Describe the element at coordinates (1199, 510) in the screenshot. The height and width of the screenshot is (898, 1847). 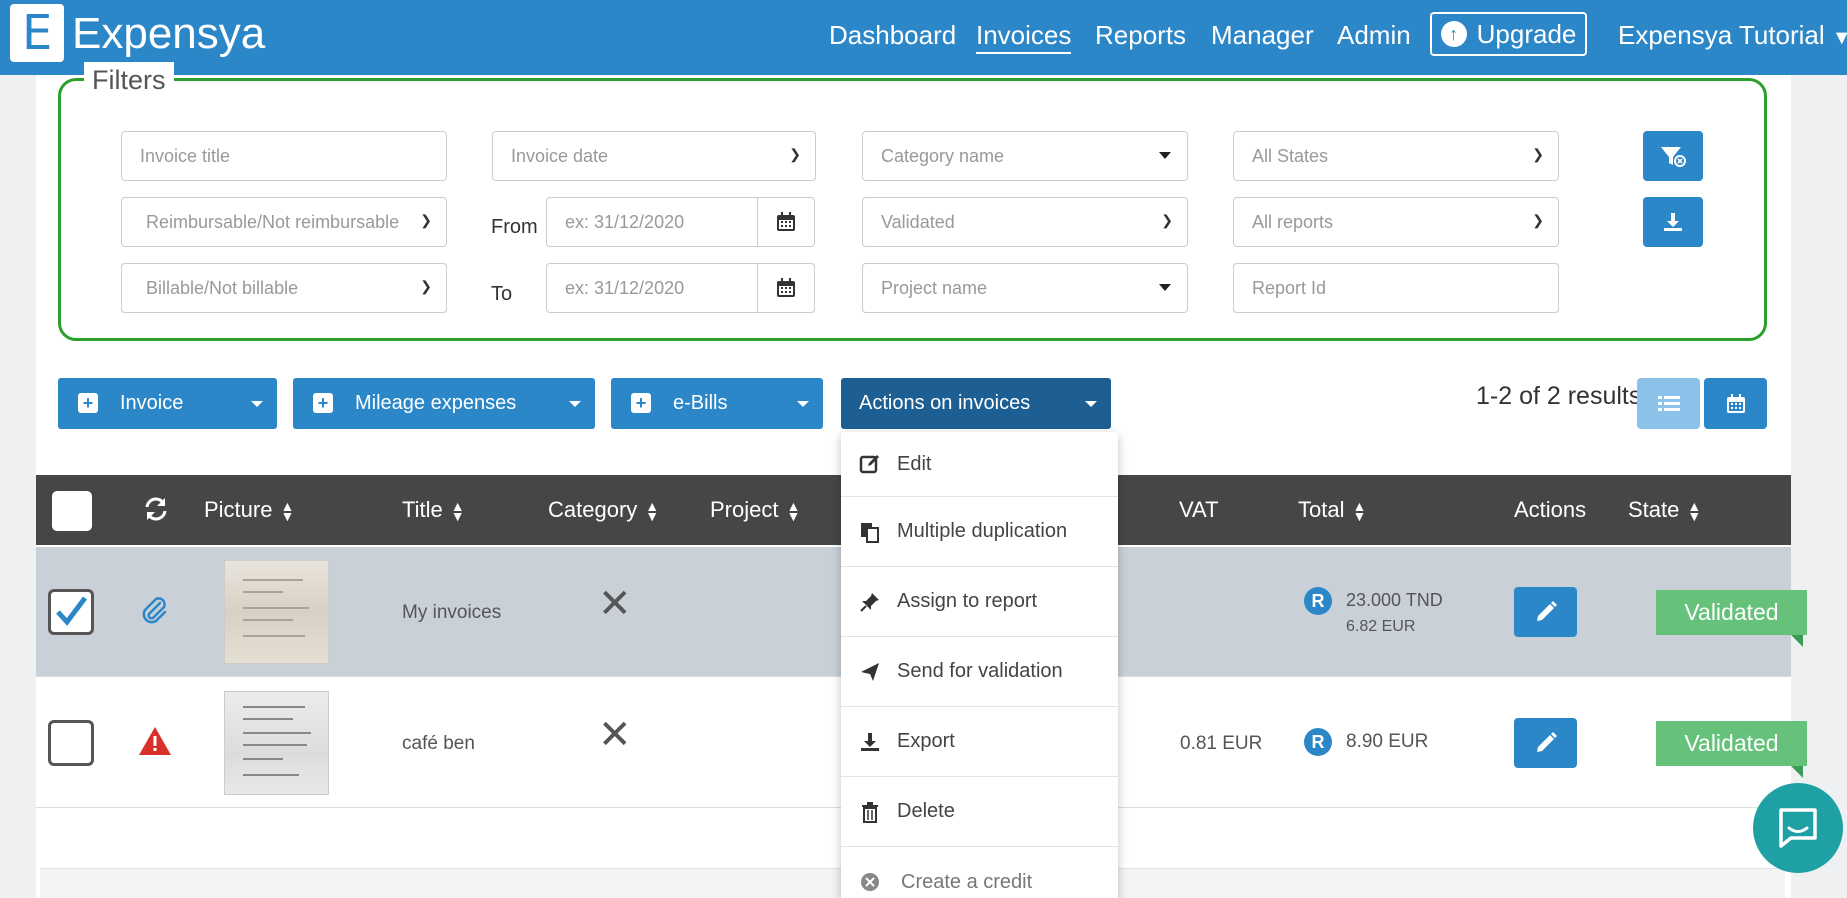
I see `col-vat: VAT` at that location.